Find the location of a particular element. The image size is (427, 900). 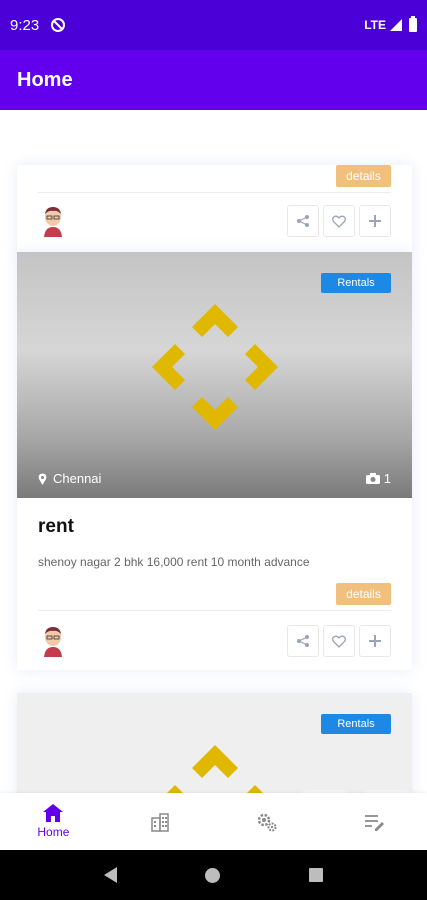

listing-image: Rentals is located at coordinates (214, 743).